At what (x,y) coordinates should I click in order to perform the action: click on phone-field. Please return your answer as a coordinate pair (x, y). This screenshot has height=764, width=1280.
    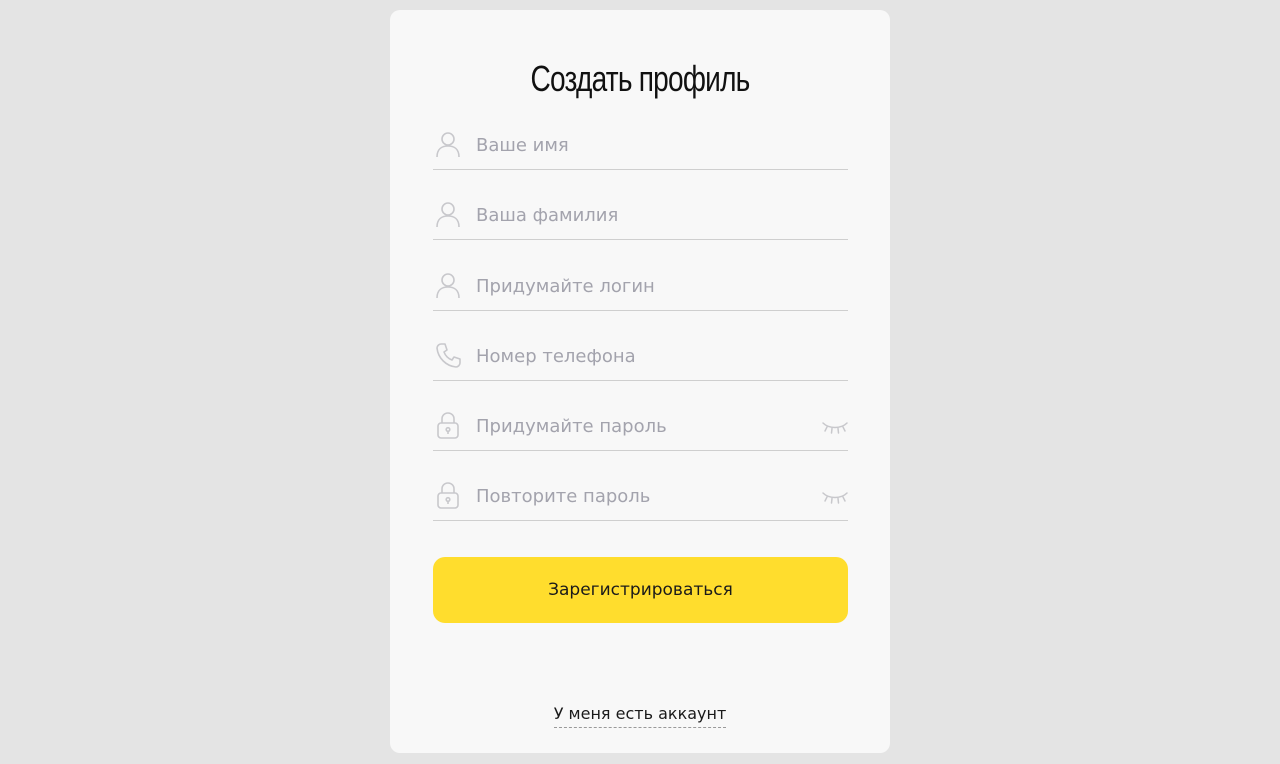
    Looking at the image, I should click on (640, 356).